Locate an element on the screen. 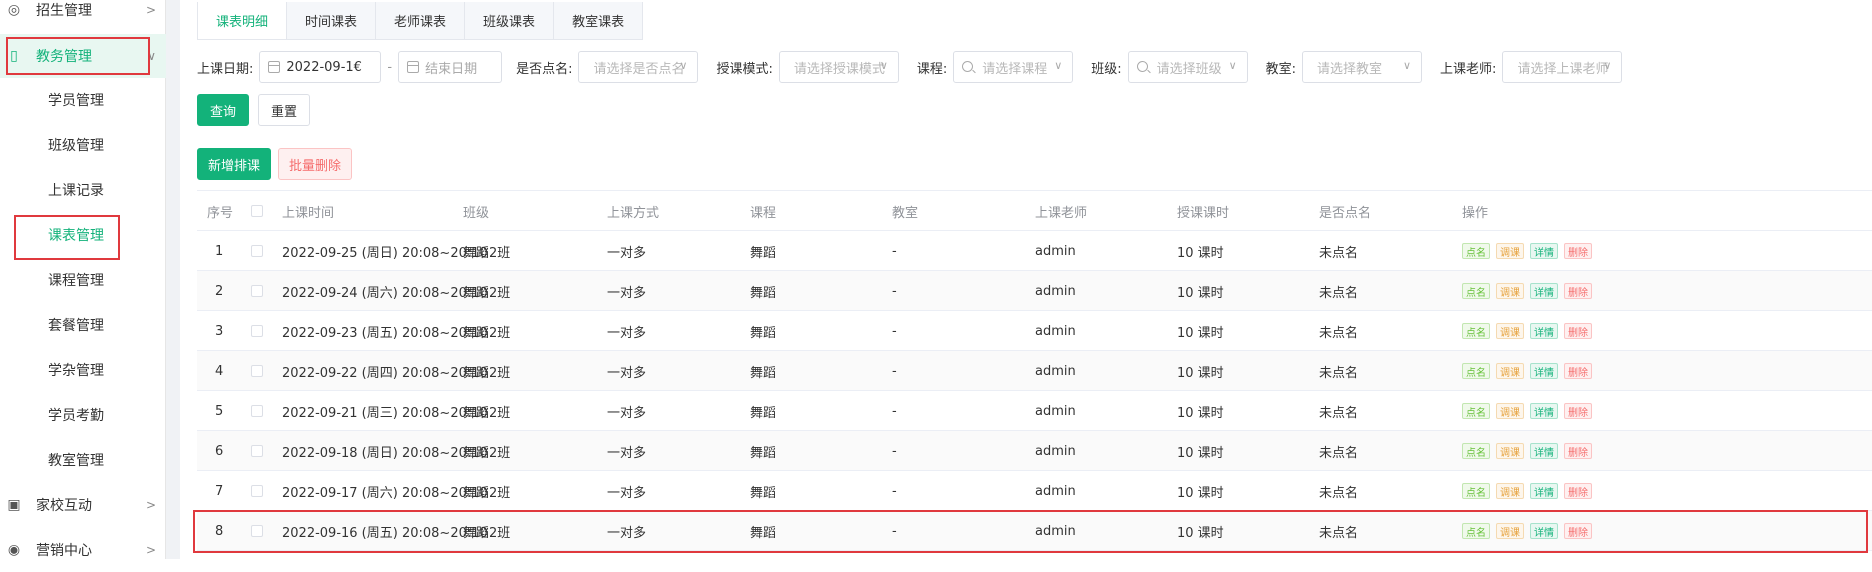  gift-icon: ◉ is located at coordinates (14, 550).